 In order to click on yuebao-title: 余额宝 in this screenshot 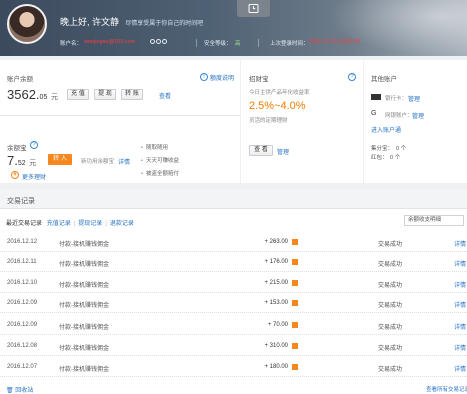, I will do `click(17, 148)`.